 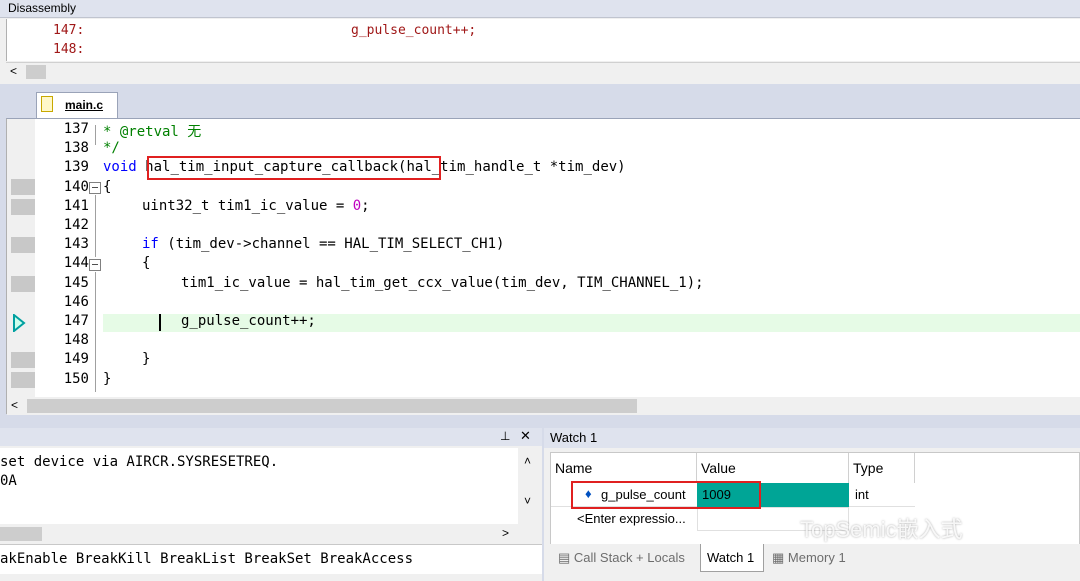 I want to click on tab-main-c: main.c, so click(x=77, y=105).